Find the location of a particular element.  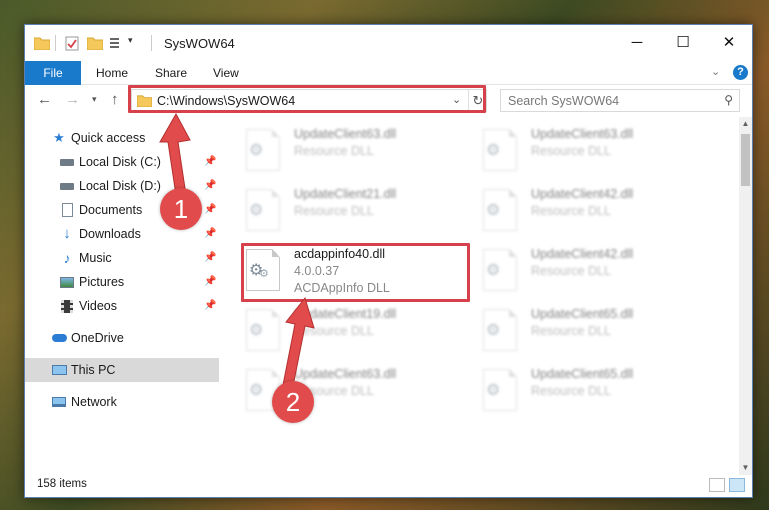

status-bar: 158 items is located at coordinates (388, 486).